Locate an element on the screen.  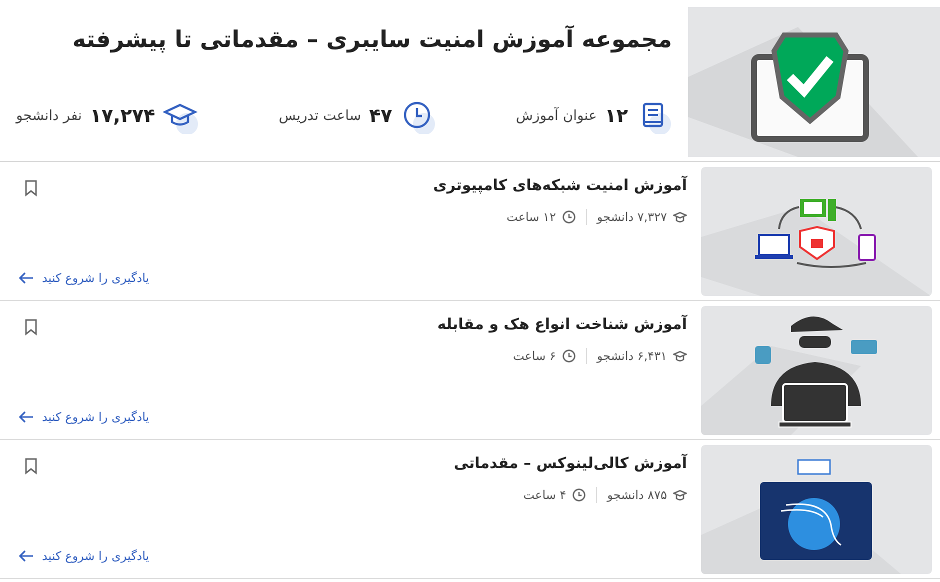
student-count: ۶,۴۳۱ دانشجو is located at coordinates (631, 356).